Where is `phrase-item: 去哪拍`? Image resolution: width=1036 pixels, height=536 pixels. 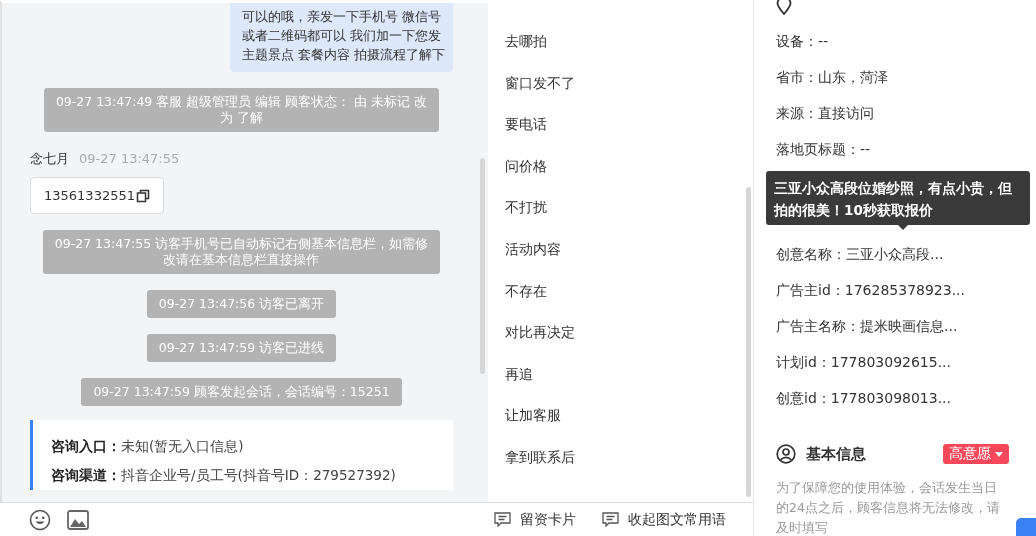 phrase-item: 去哪拍 is located at coordinates (620, 51).